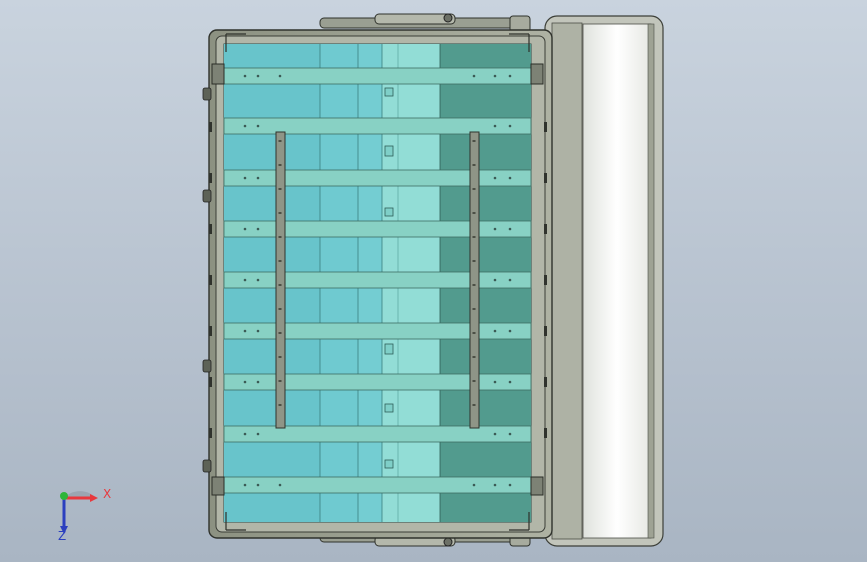 This screenshot has height=562, width=867. What do you see at coordinates (62, 536) in the screenshot?
I see `z-axis-label: Z` at bounding box center [62, 536].